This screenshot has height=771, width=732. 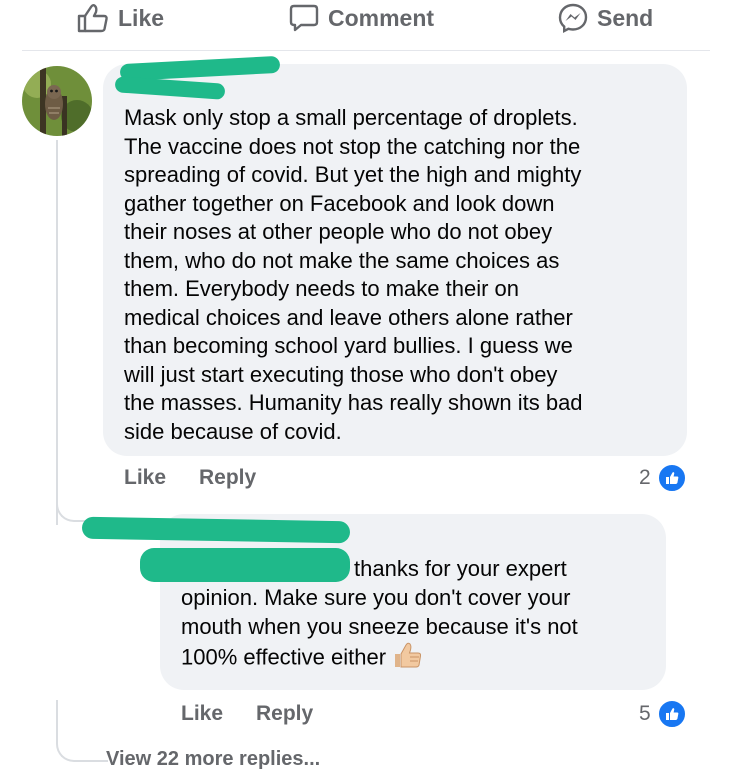 I want to click on messenger-icon, so click(x=573, y=18).